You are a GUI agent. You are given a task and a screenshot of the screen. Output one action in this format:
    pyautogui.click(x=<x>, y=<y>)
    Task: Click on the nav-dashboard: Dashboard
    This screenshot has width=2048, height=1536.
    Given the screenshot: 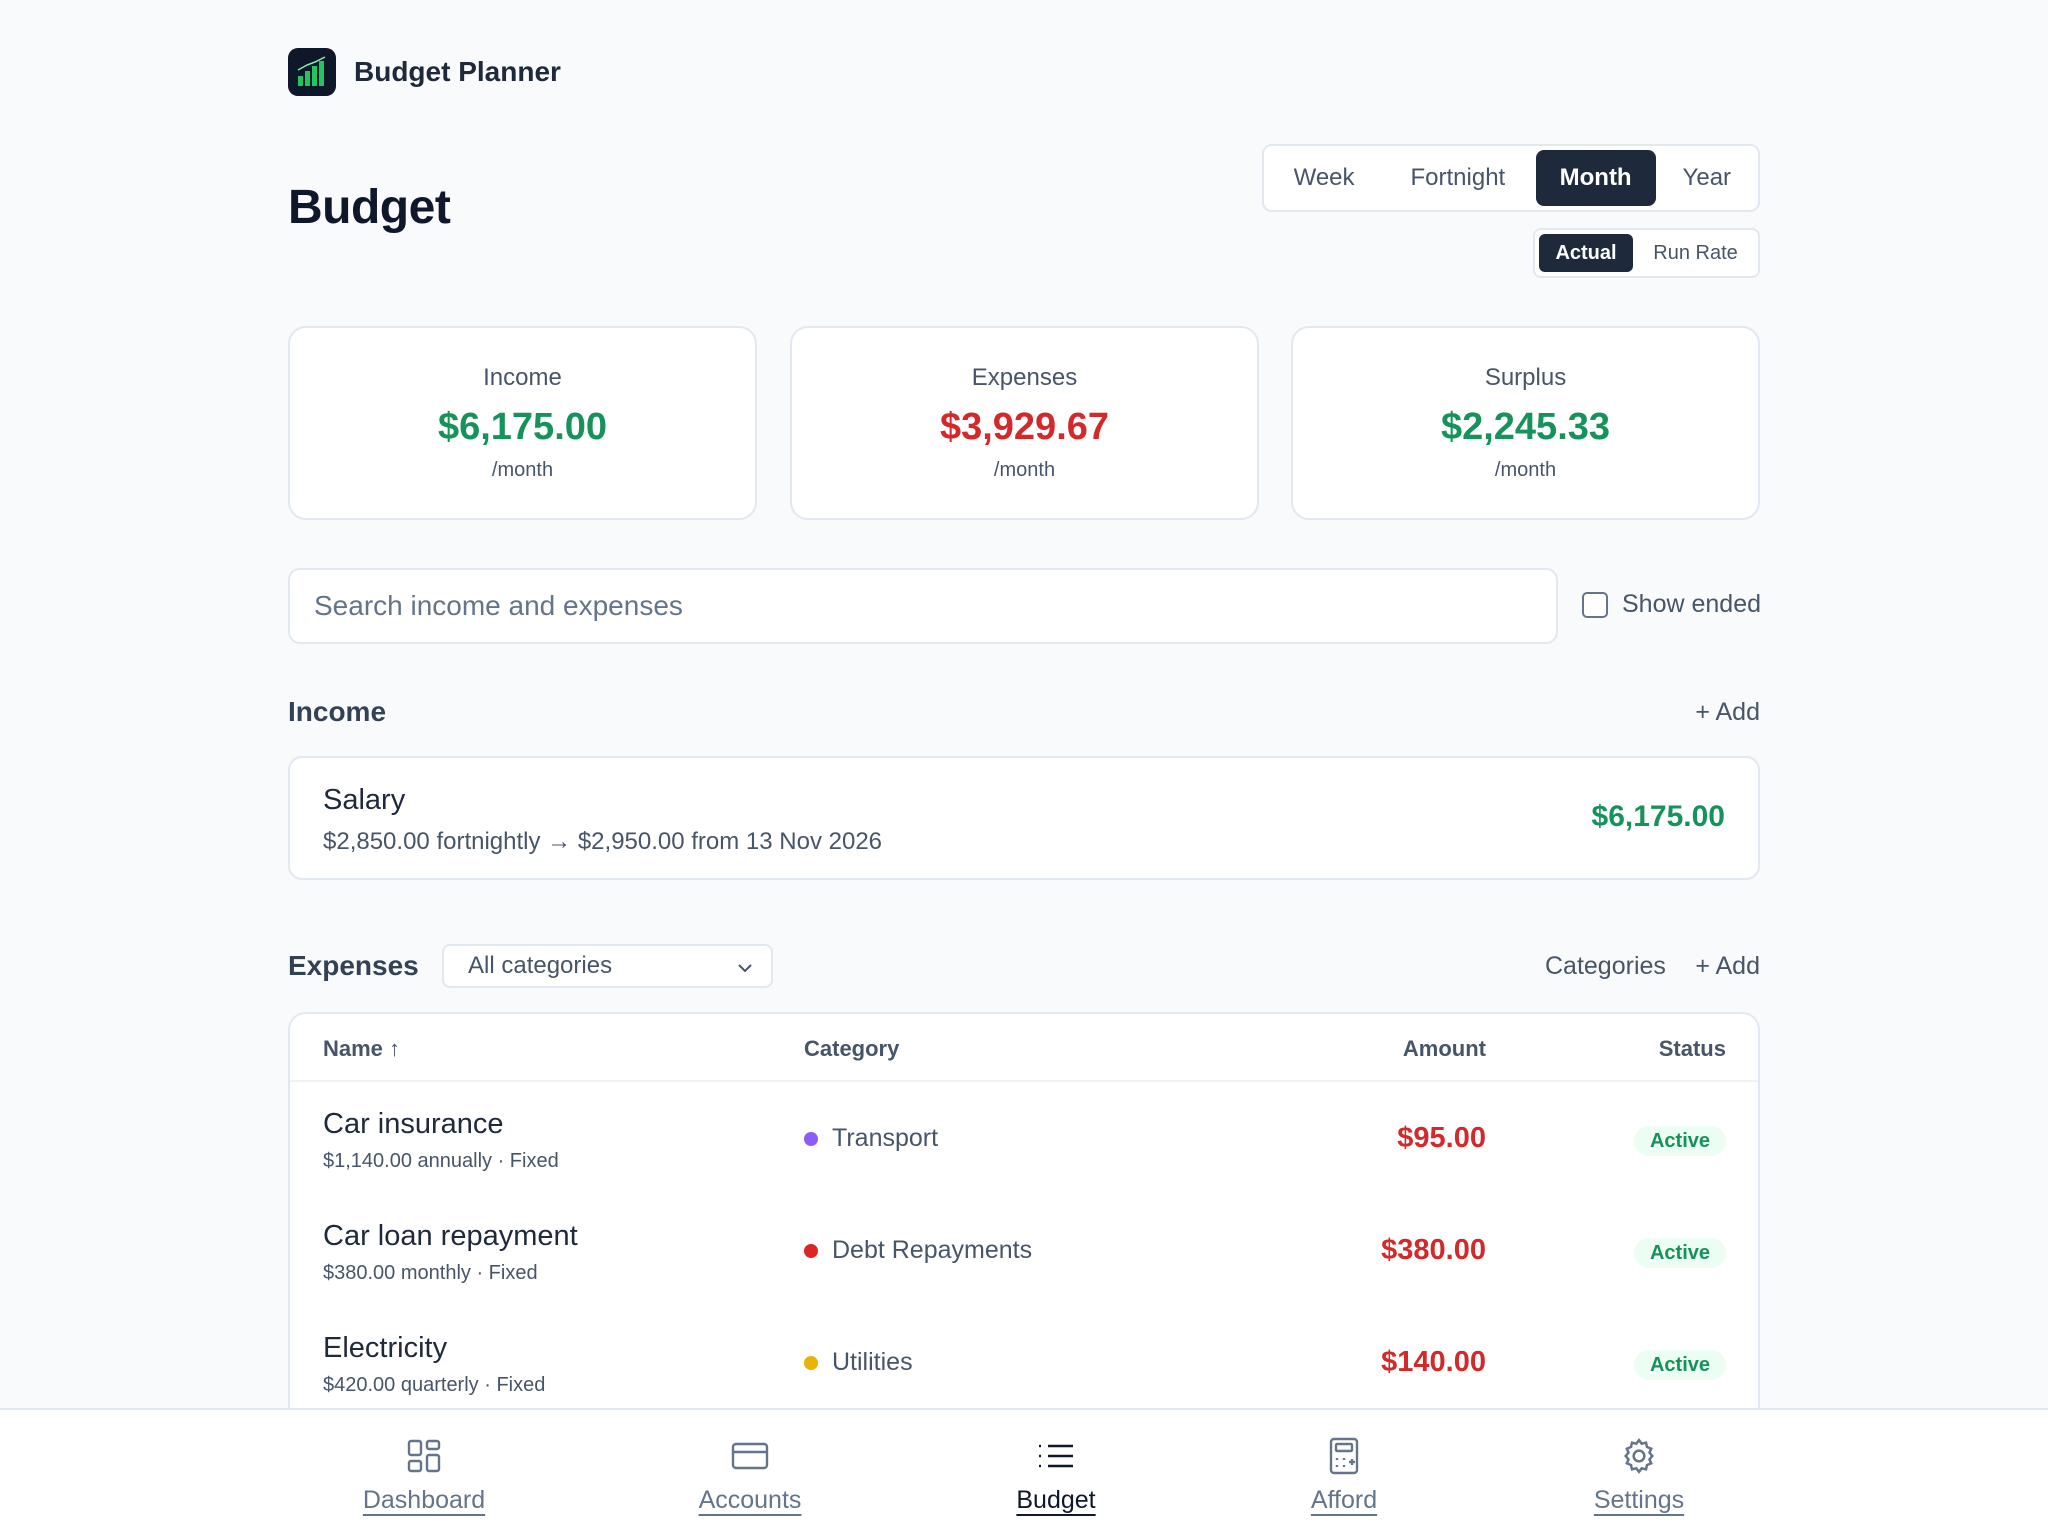 What is the action you would take?
    pyautogui.click(x=424, y=1473)
    